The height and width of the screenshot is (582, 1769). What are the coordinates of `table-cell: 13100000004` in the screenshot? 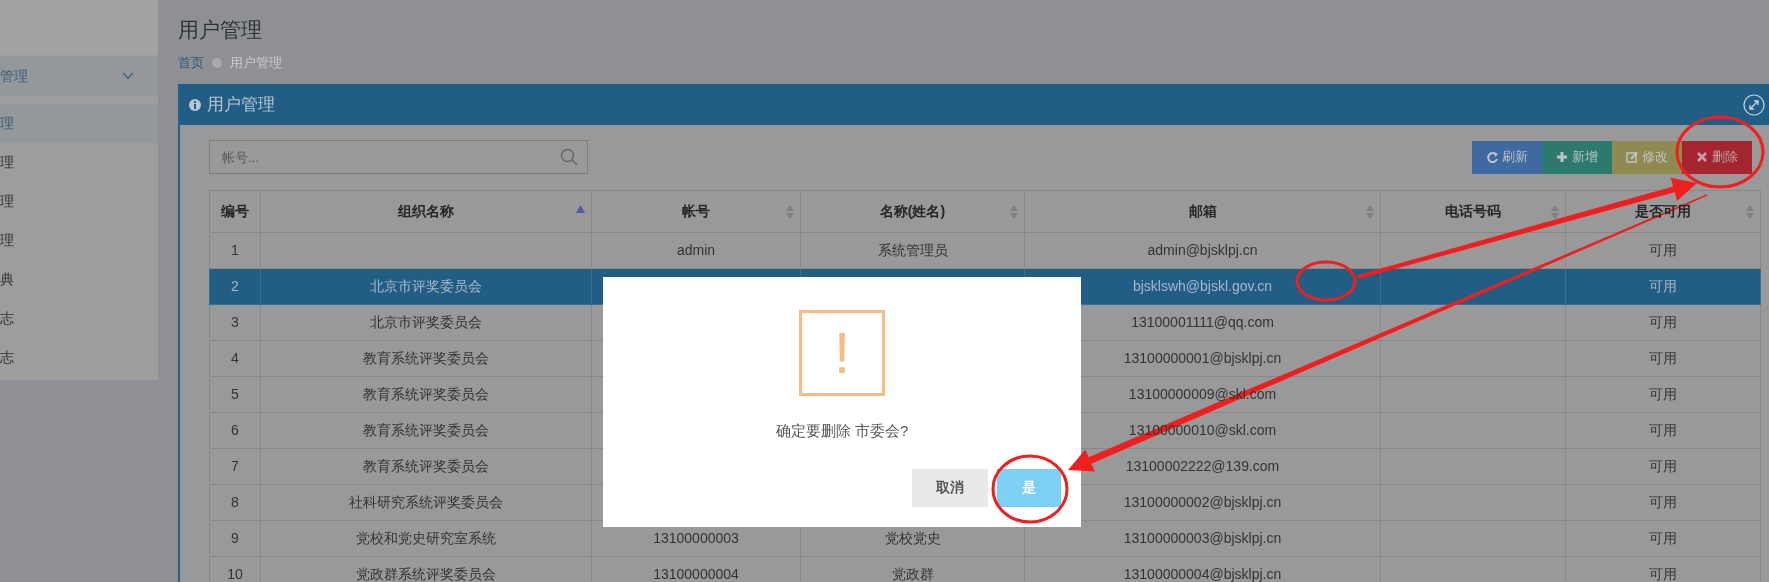 It's located at (696, 574).